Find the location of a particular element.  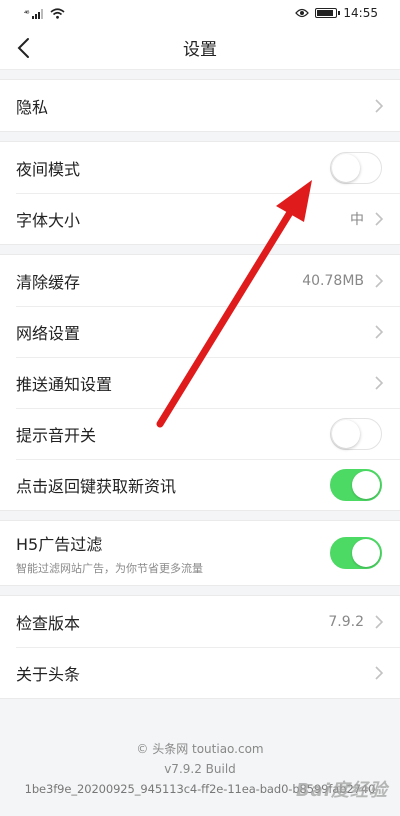

row-about: 关于头条 is located at coordinates (200, 672).